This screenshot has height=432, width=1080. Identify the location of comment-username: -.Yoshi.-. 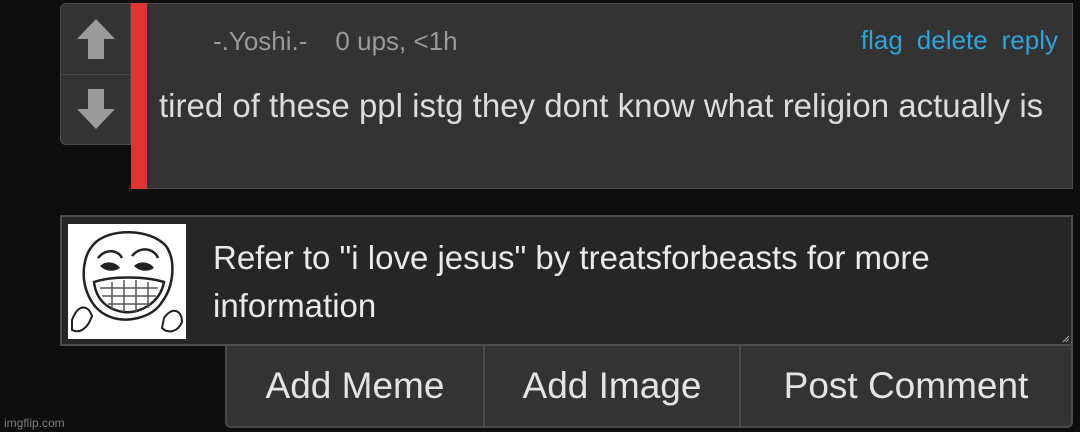
(260, 41).